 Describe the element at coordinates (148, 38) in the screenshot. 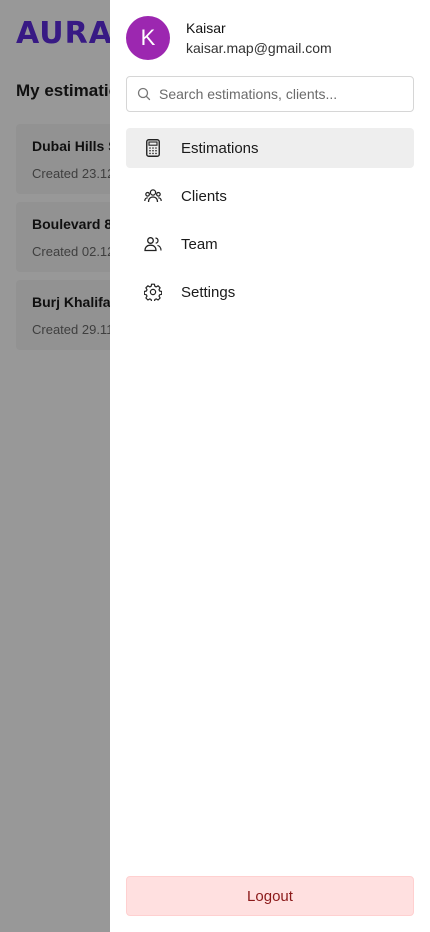

I see `avatar: K` at that location.